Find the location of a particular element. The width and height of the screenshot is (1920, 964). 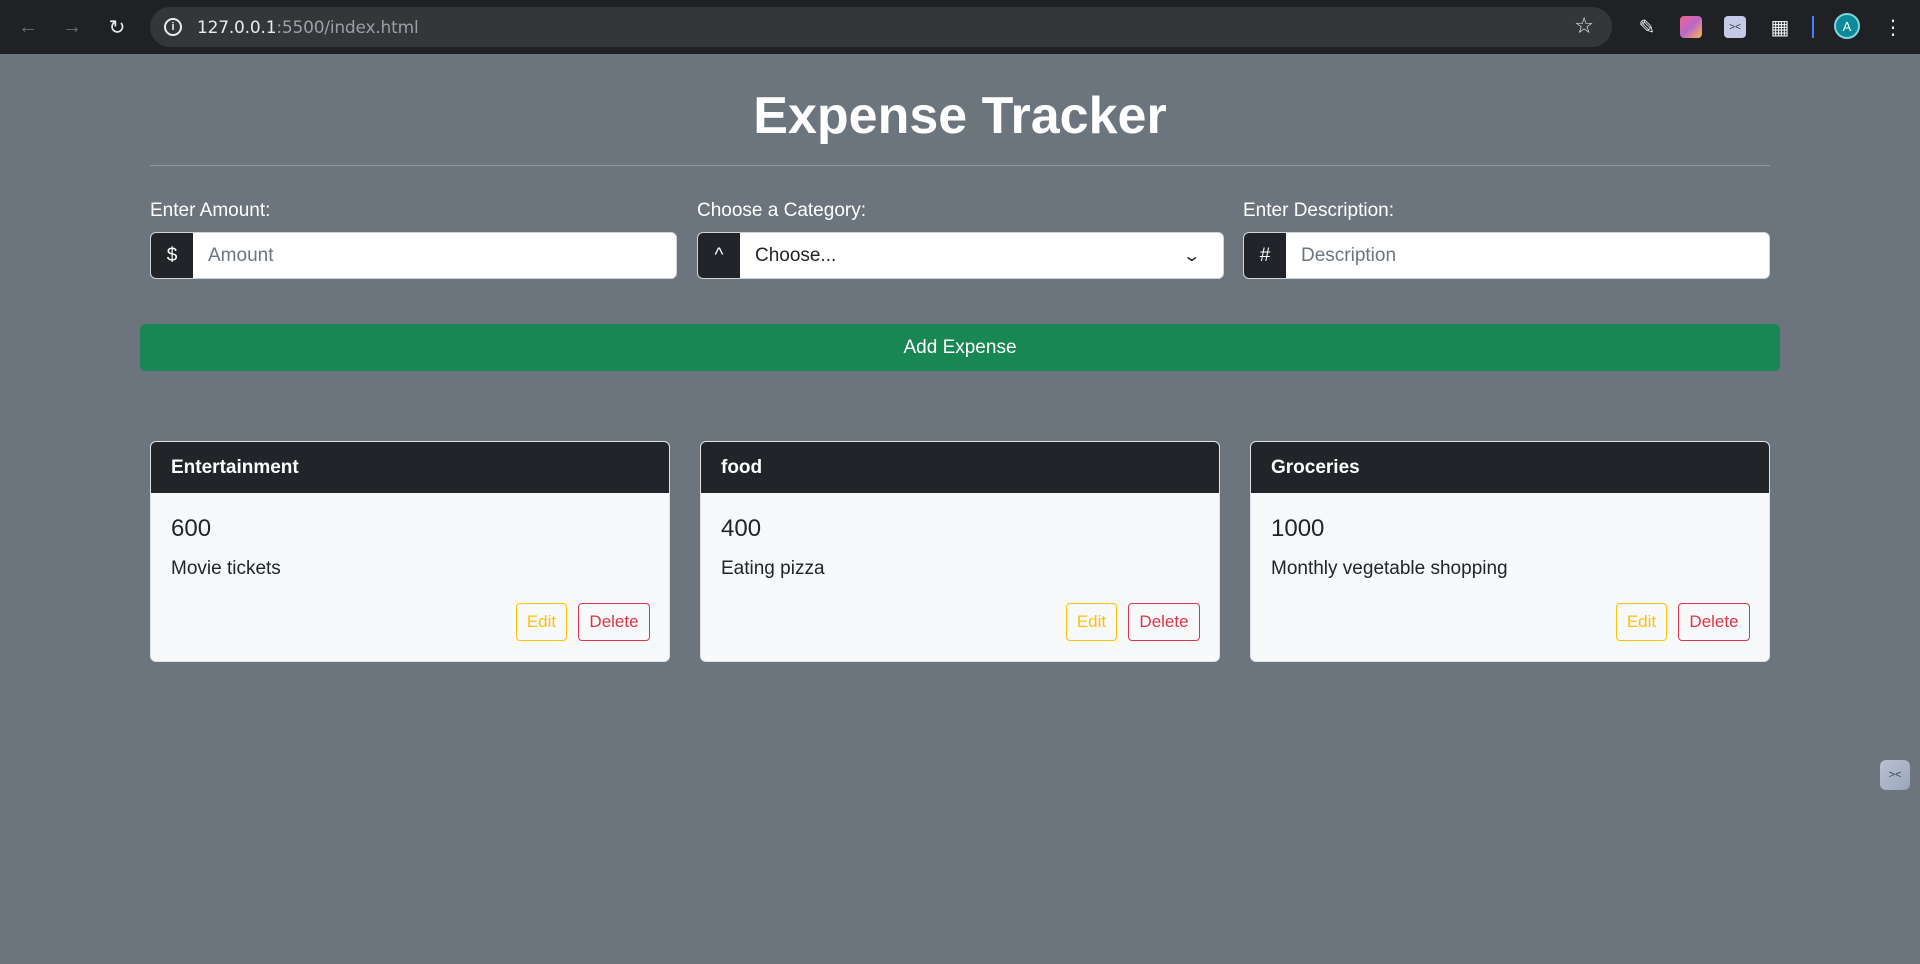

amount-field-group: Enter Amount: $ is located at coordinates (413, 239).